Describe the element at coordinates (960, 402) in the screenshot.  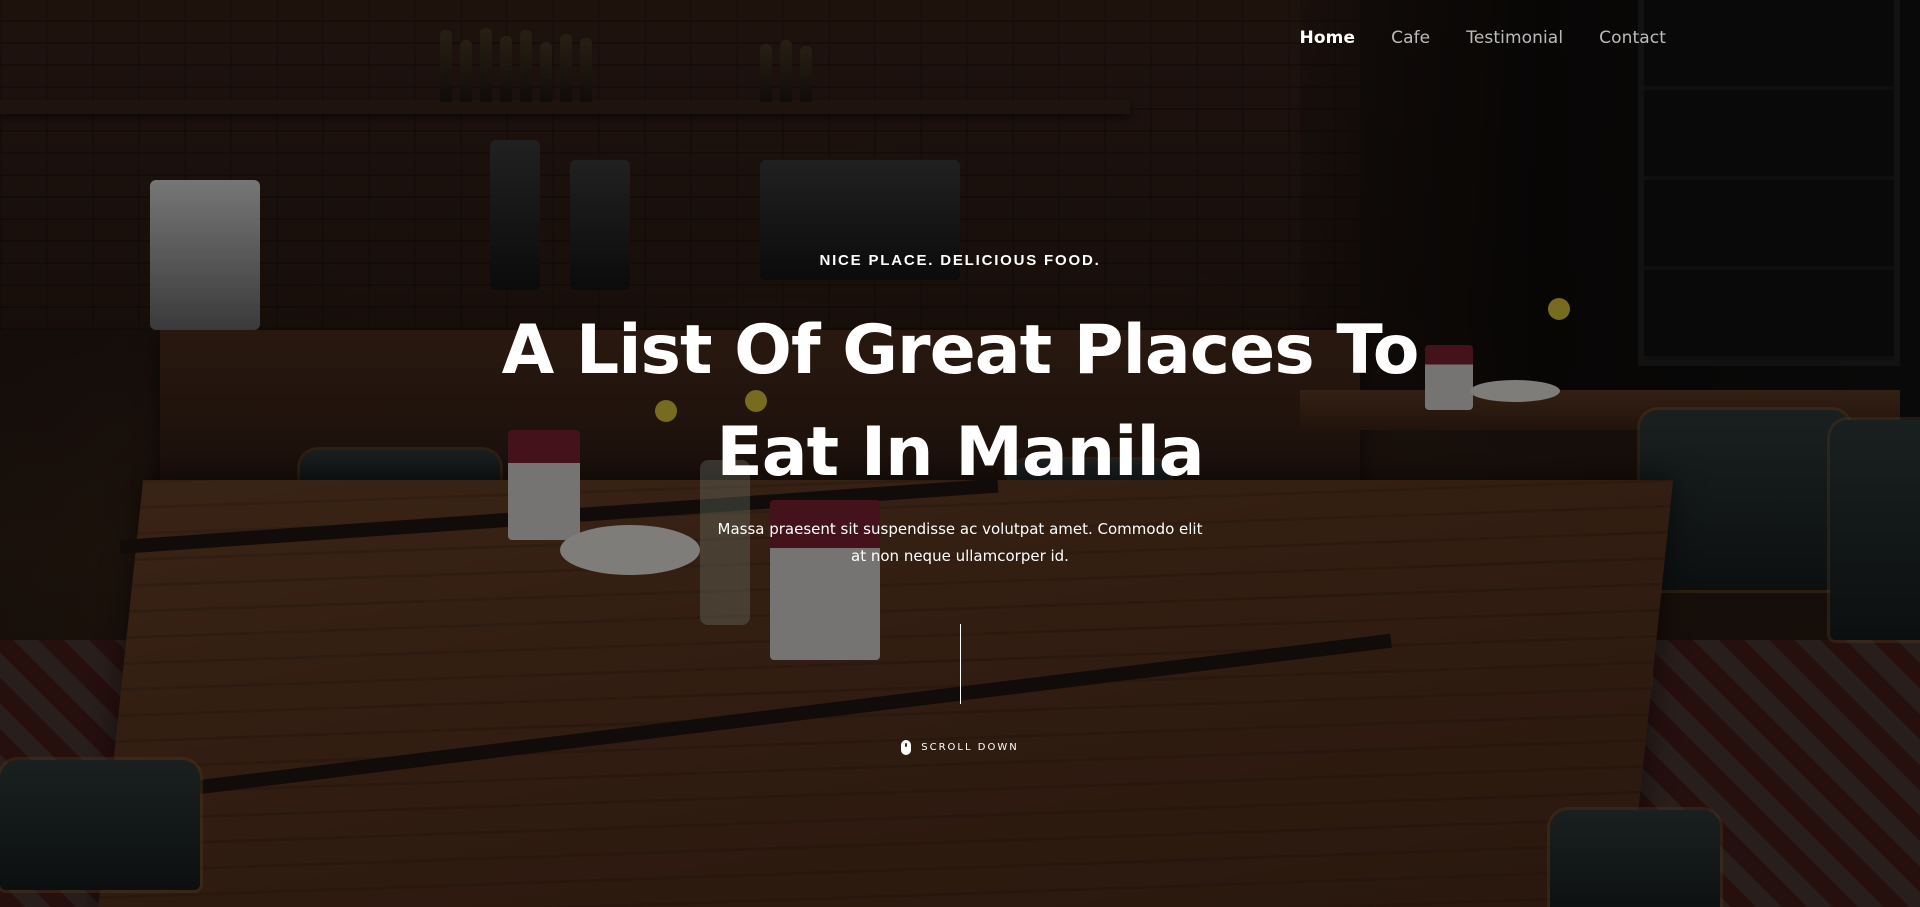
I see `hero-headline: A List Of Great Places To Eat In Manila` at that location.